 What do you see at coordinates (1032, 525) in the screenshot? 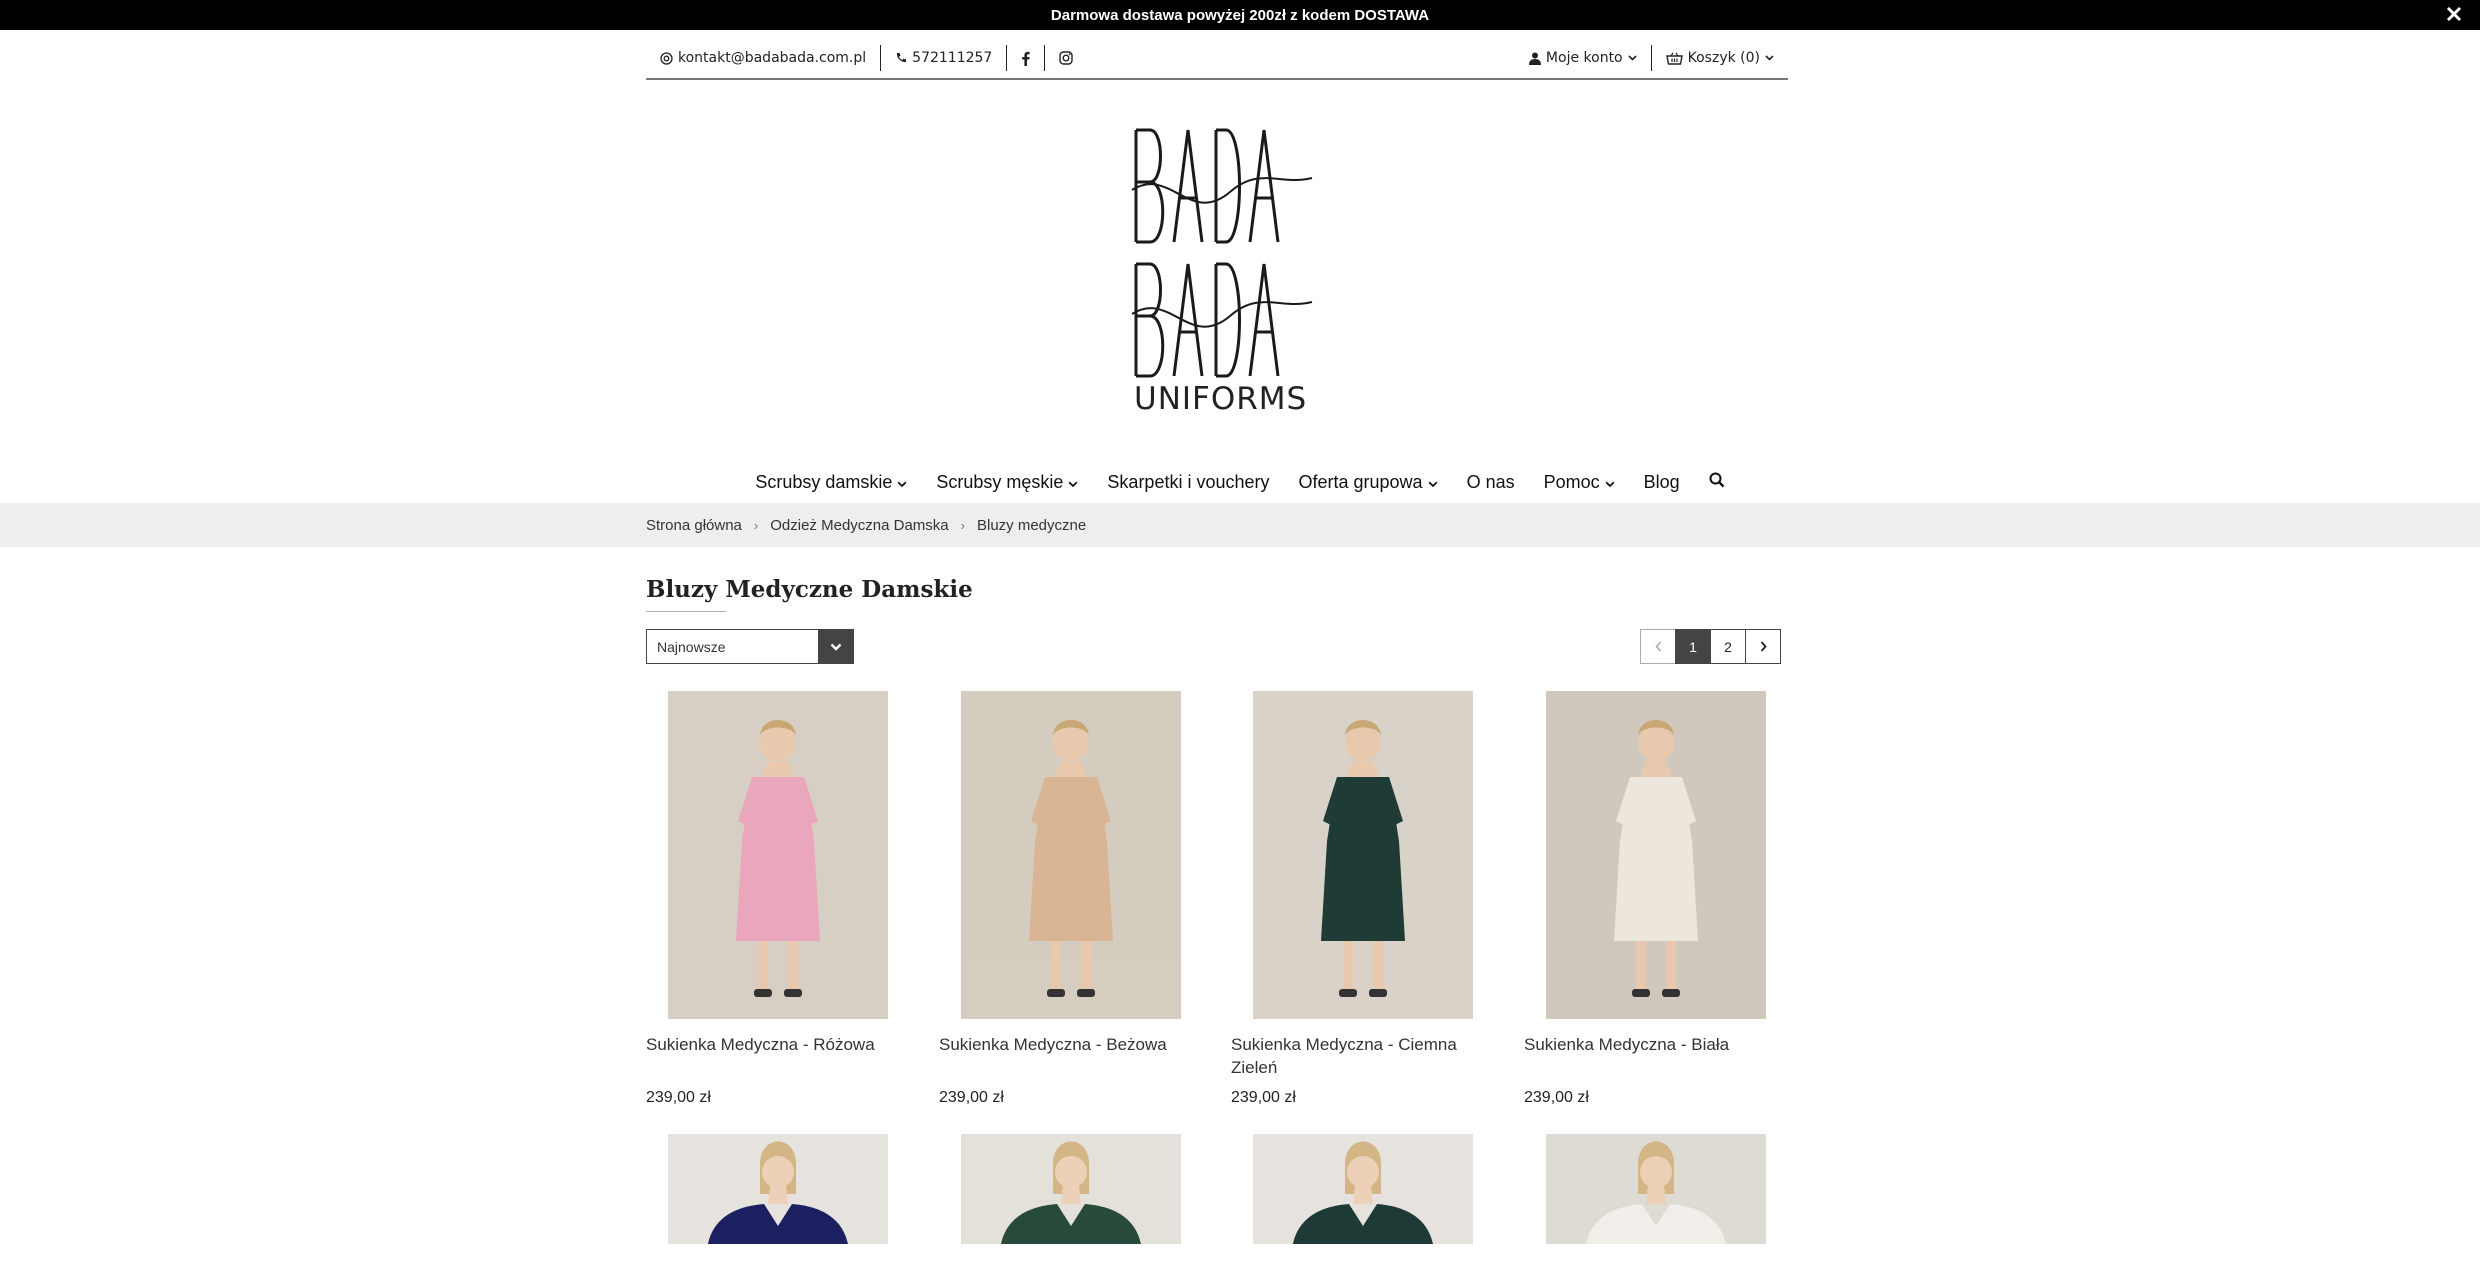
I see `breadcrumb-current: Bluzy medyczne` at bounding box center [1032, 525].